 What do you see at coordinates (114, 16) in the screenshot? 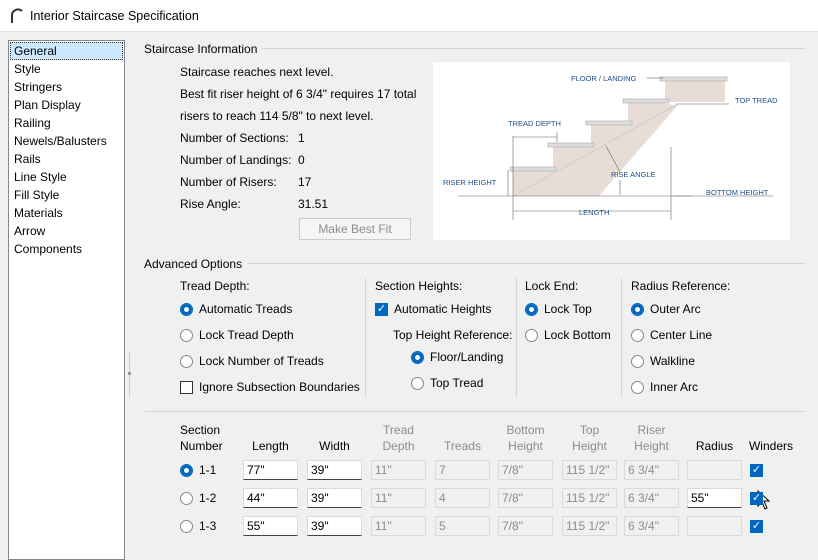
I see `window-title: Interior Staircase Specification` at bounding box center [114, 16].